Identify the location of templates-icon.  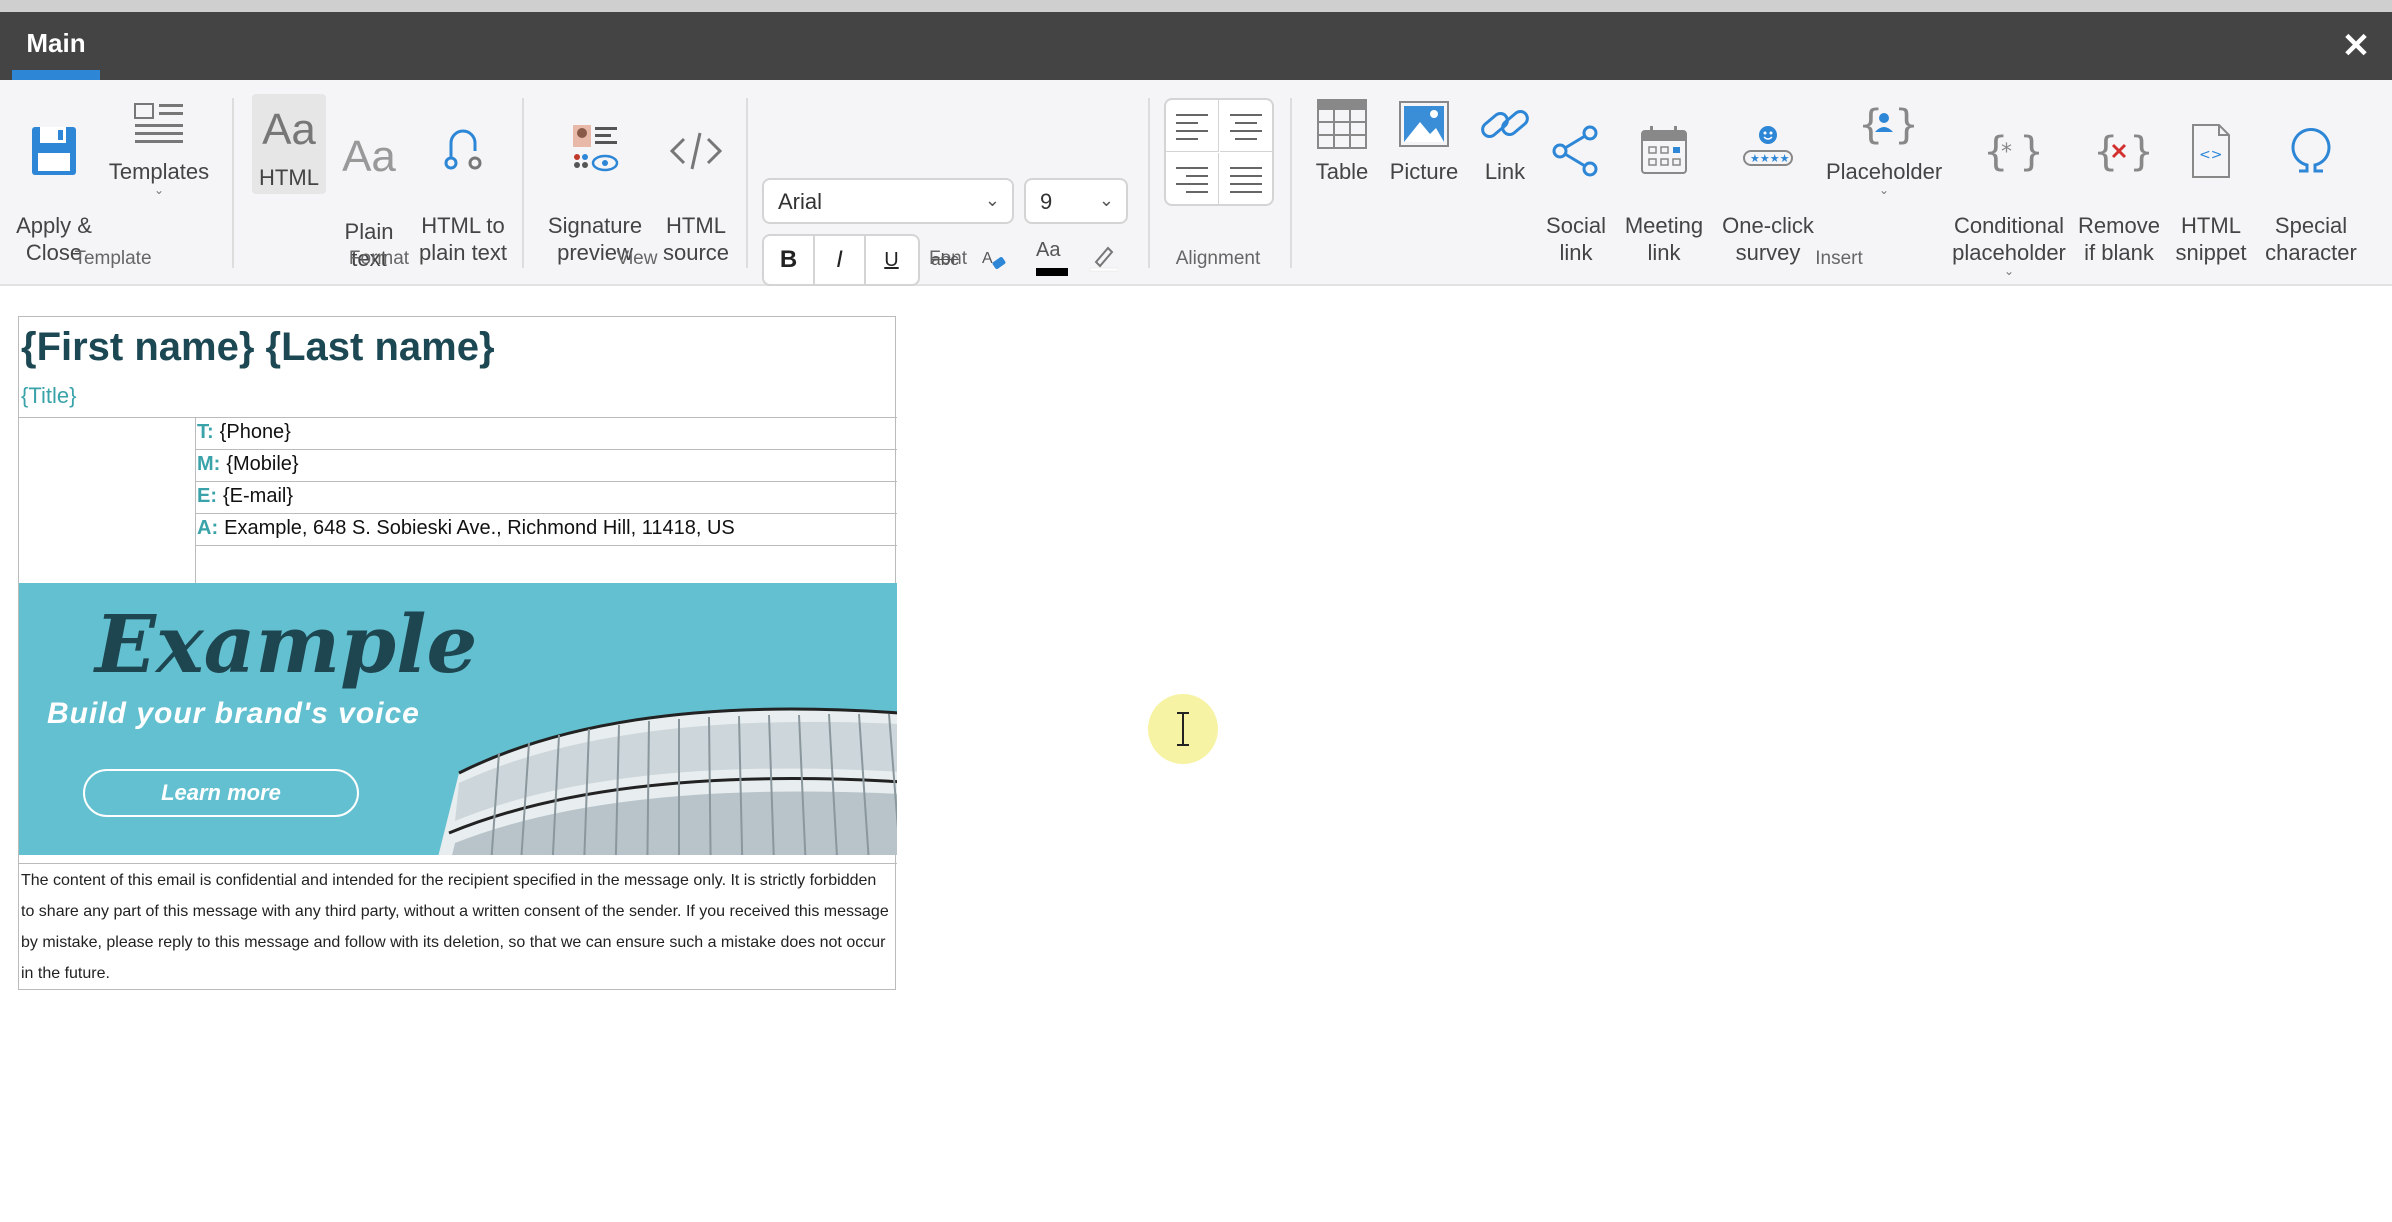
(158, 123).